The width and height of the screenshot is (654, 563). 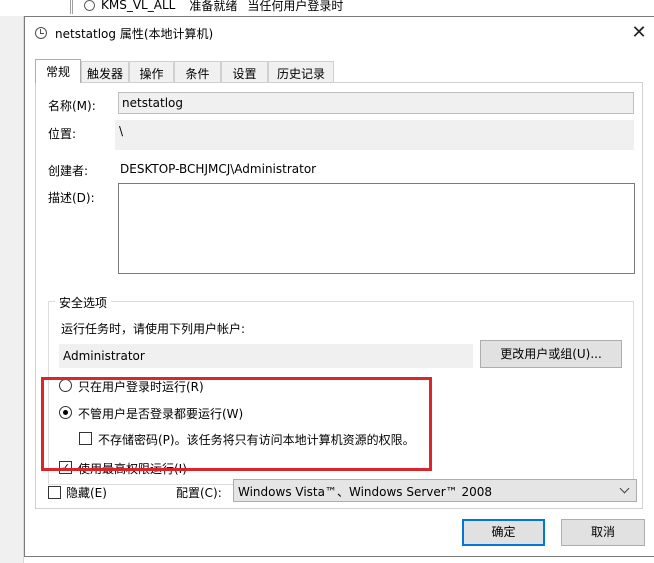 I want to click on location-label: 位置:, so click(x=62, y=134).